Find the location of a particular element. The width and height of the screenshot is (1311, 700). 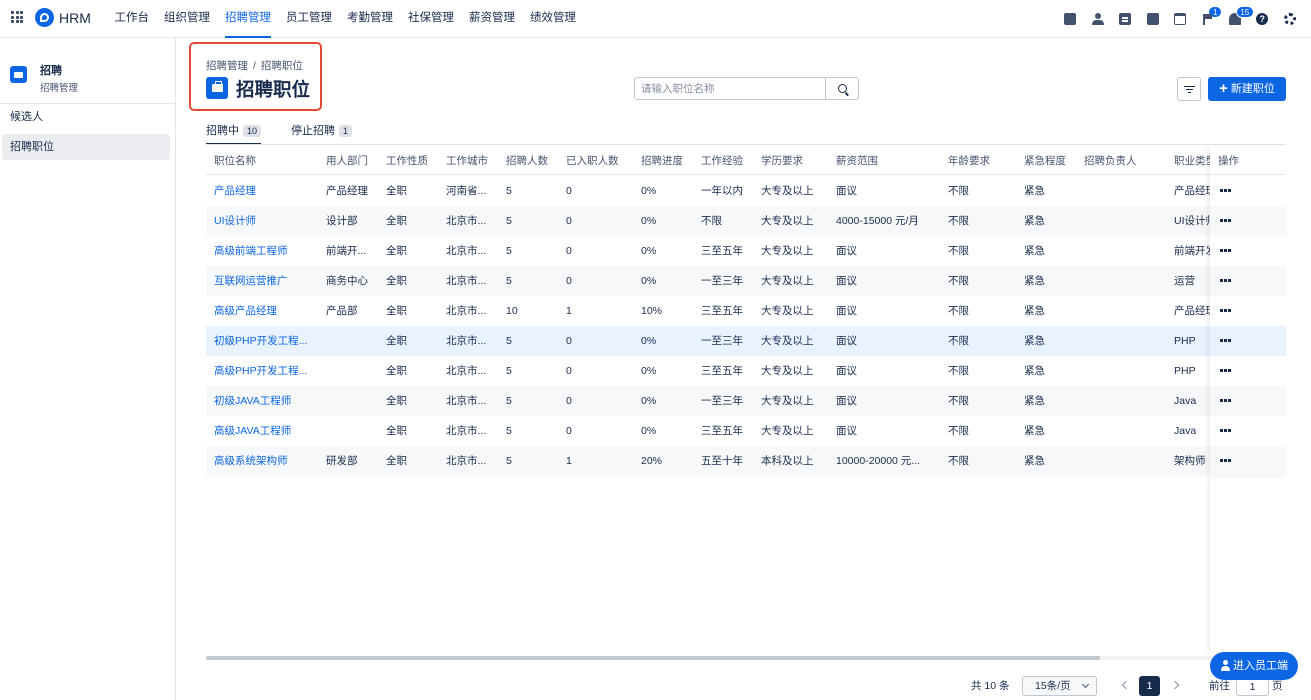

column-header: 职业类型 is located at coordinates (1192, 161).